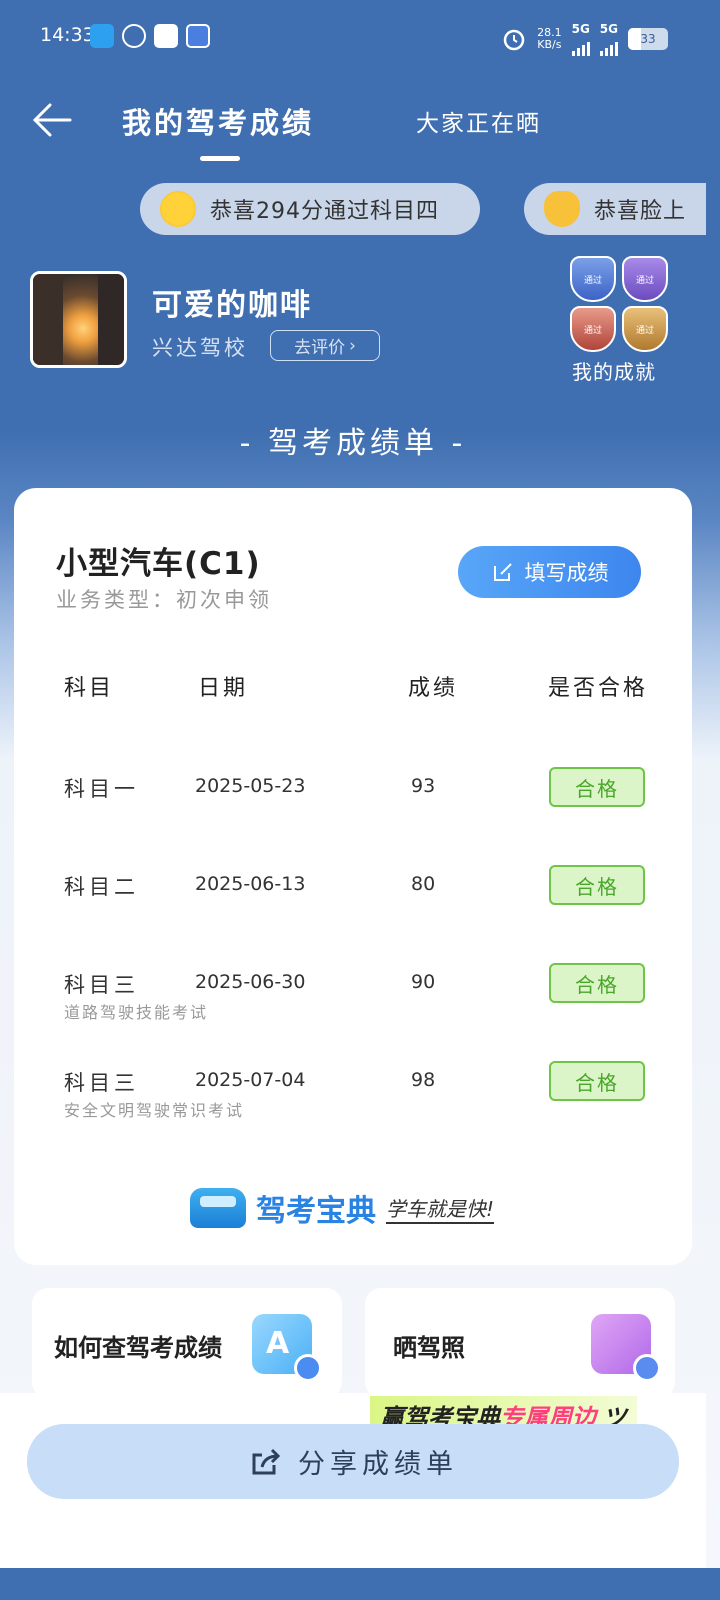  I want to click on driving-school-name: 兴达驾校, so click(200, 348).